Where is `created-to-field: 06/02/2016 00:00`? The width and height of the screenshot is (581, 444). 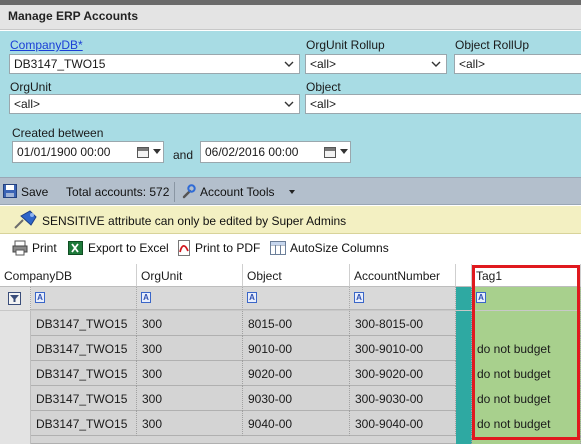 created-to-field: 06/02/2016 00:00 is located at coordinates (275, 152).